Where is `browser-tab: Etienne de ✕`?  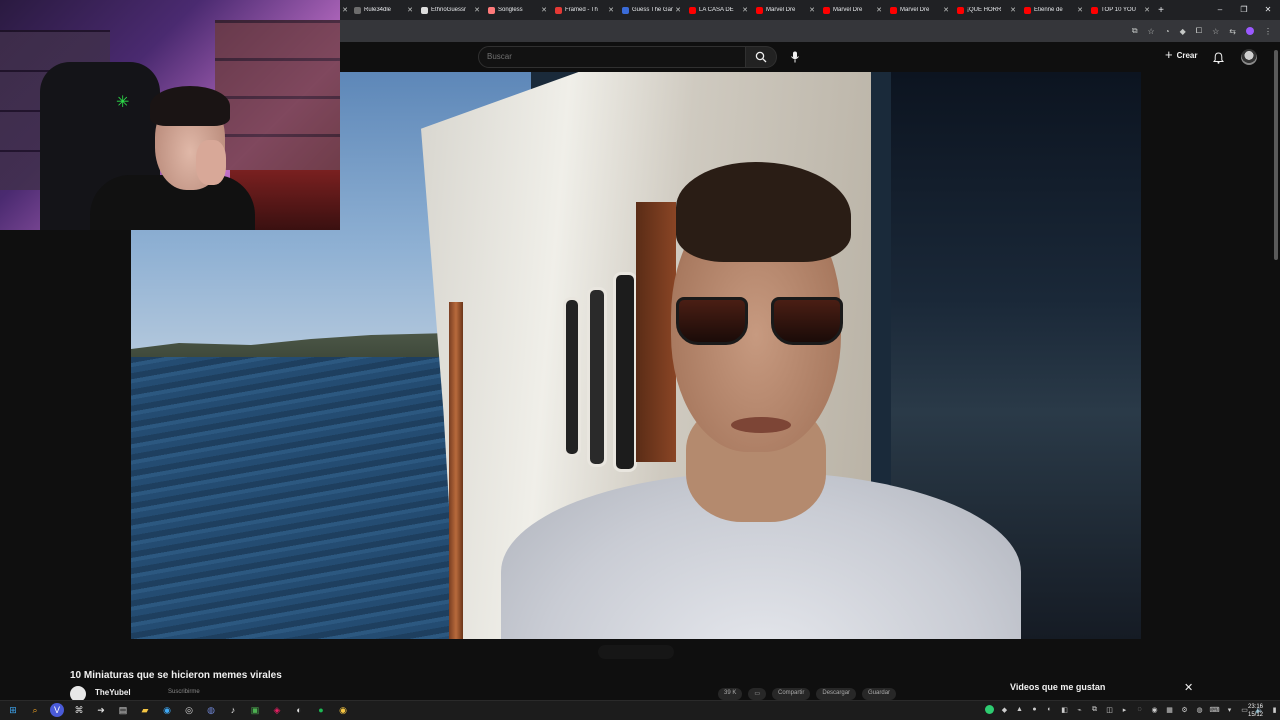
browser-tab: Etienne de ✕ is located at coordinates (1053, 10).